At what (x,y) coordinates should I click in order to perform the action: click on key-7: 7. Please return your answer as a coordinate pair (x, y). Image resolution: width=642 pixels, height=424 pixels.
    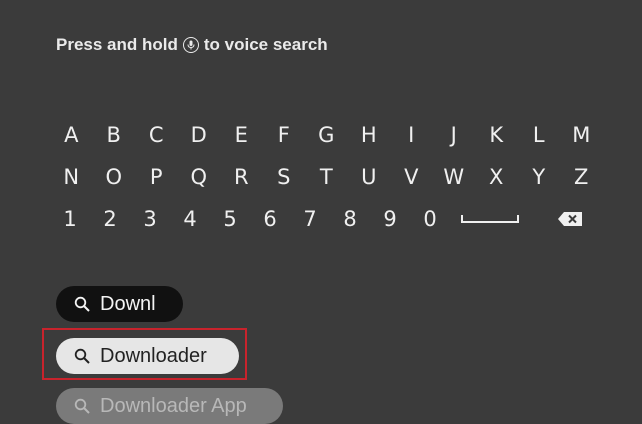
    Looking at the image, I should click on (310, 219).